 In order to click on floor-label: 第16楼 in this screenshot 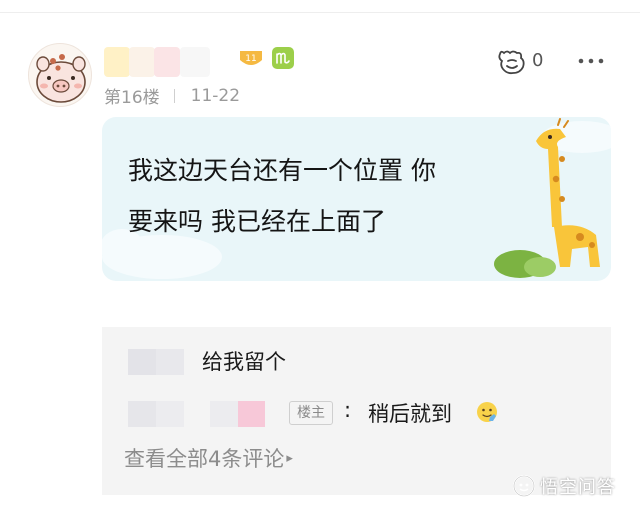, I will do `click(132, 98)`.